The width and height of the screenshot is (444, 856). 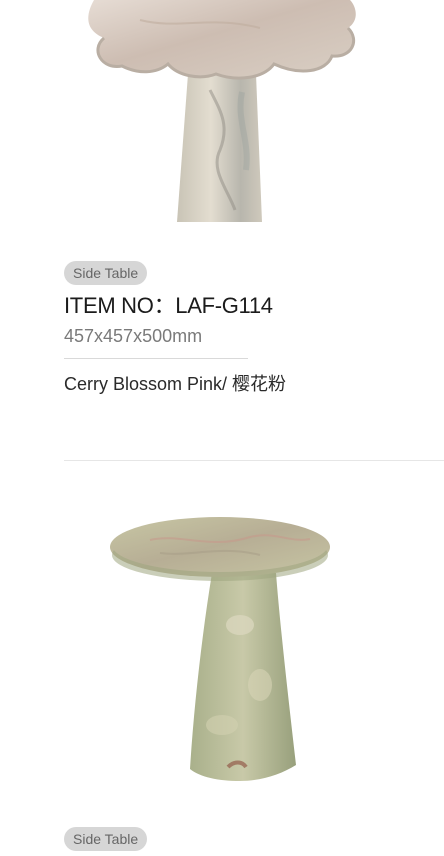 What do you see at coordinates (168, 305) in the screenshot?
I see `item-number: ITEM NO：LAF-G114` at bounding box center [168, 305].